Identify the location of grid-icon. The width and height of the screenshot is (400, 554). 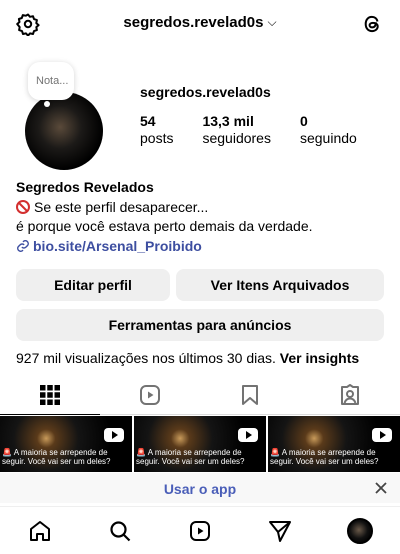
(50, 394).